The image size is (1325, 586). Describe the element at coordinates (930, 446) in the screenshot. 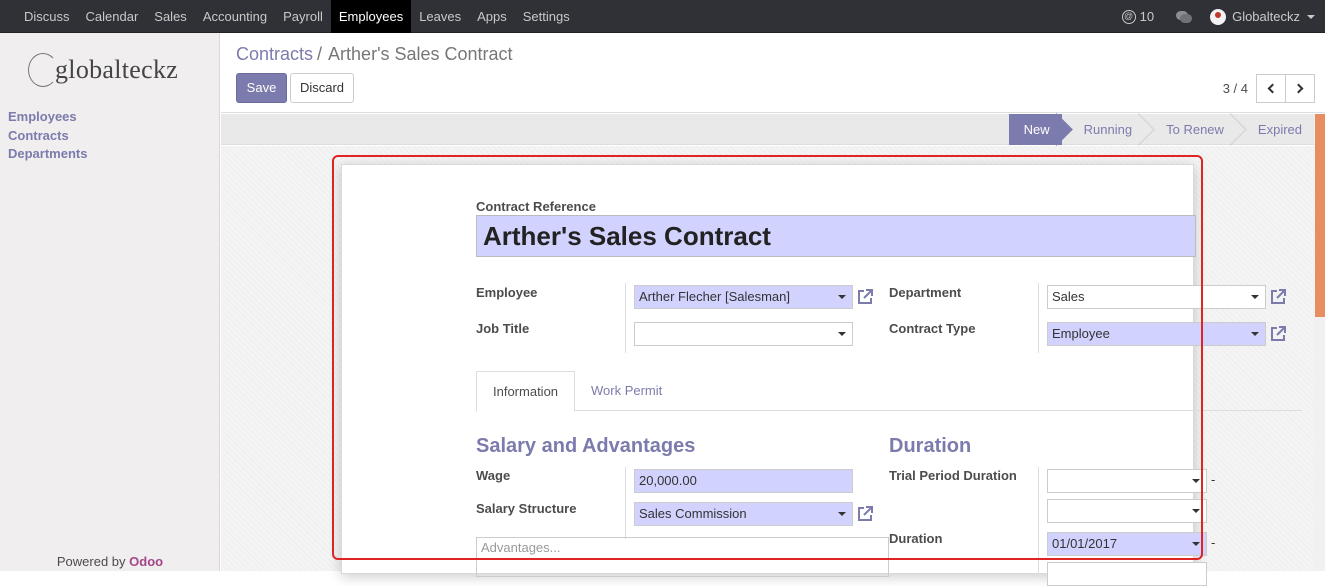

I see `duration-section-title: Duration` at that location.